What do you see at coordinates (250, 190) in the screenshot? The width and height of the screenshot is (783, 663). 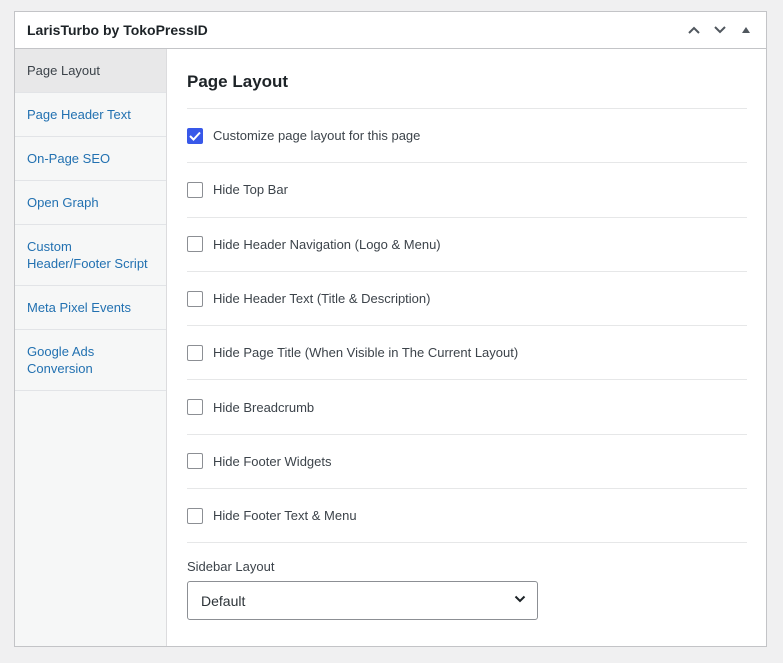 I see `option-label: Hide Top Bar` at bounding box center [250, 190].